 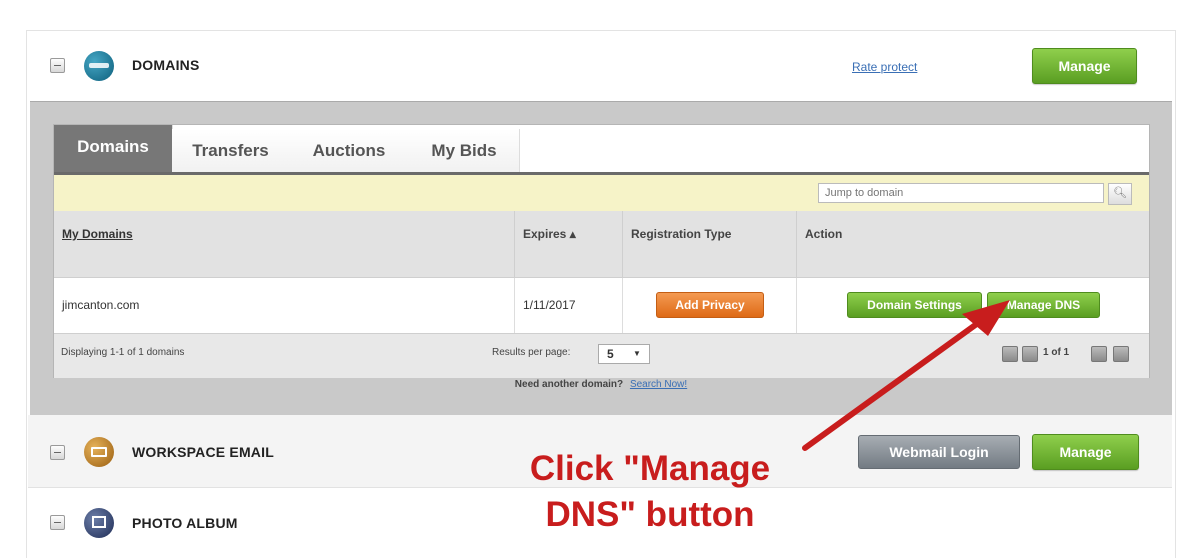 What do you see at coordinates (650, 492) in the screenshot?
I see `annotation-text: Click "Manage DNS" button` at bounding box center [650, 492].